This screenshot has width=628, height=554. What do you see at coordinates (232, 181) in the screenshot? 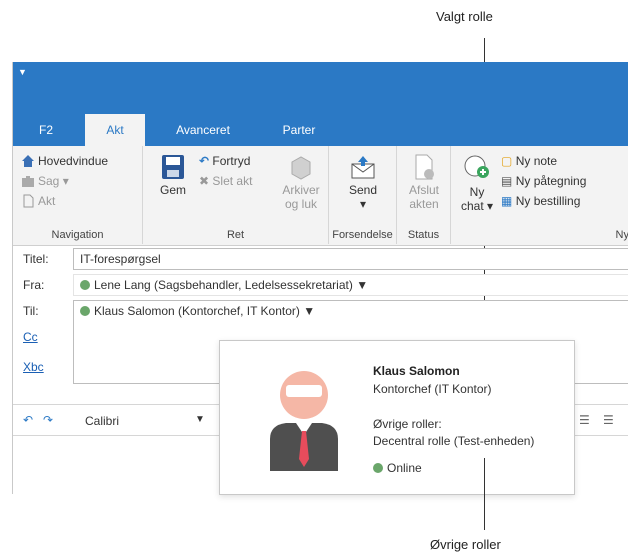
I see `slet-label: Slet akt` at bounding box center [232, 181].